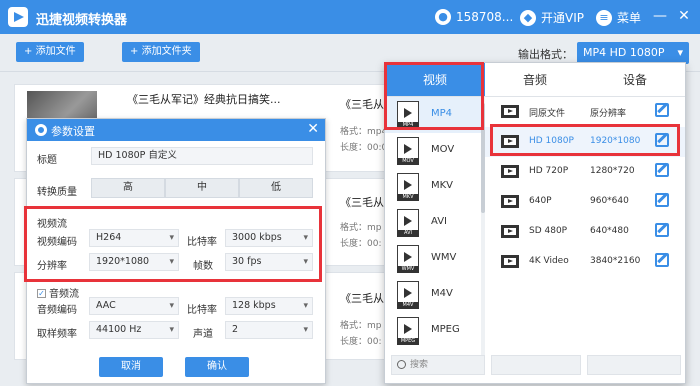 Image resolution: width=700 pixels, height=386 pixels. Describe the element at coordinates (615, 141) in the screenshot. I see `resolution-value: 1920*1080` at that location.